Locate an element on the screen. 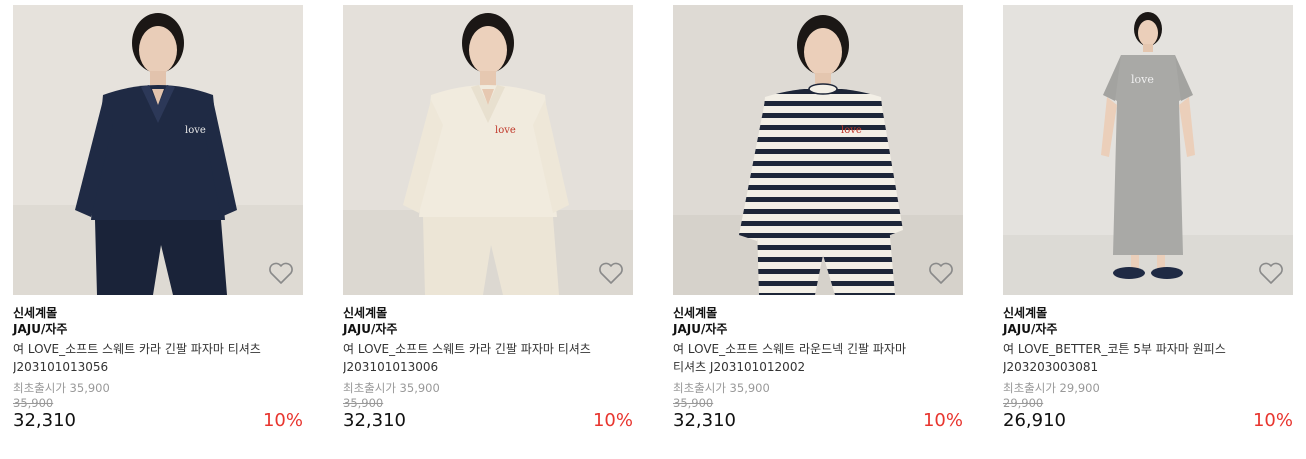 This screenshot has height=459, width=1306. release-price-label: 최초출시가 29,900 is located at coordinates (1051, 388).